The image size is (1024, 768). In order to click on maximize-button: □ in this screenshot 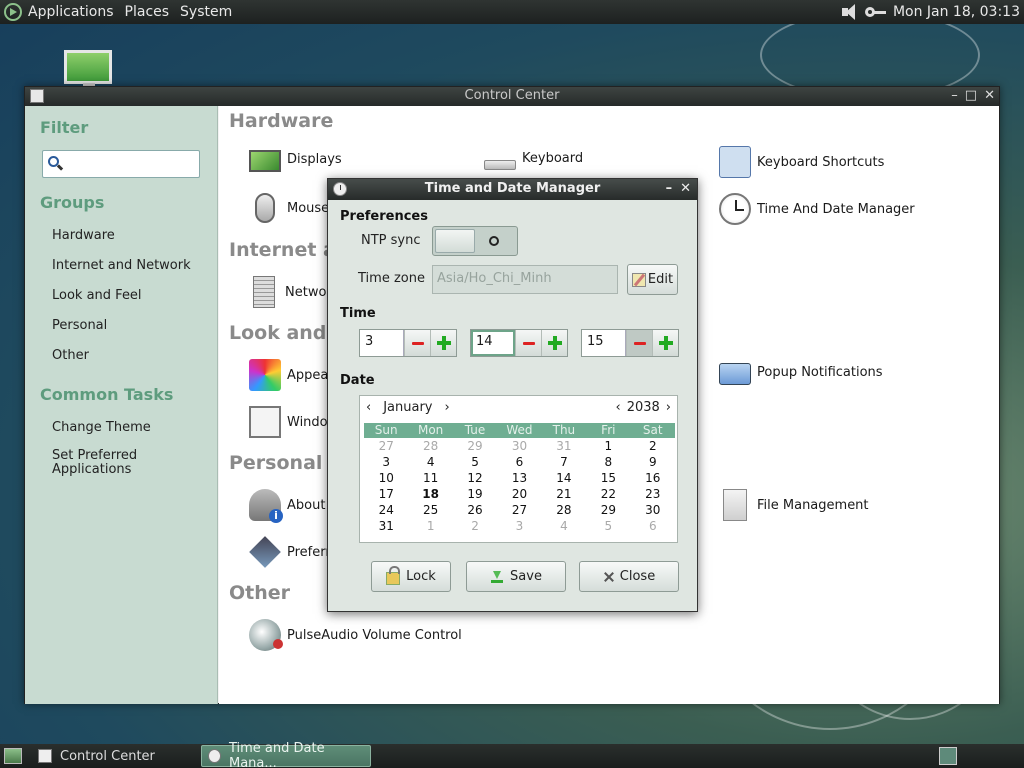, I will do `click(971, 96)`.